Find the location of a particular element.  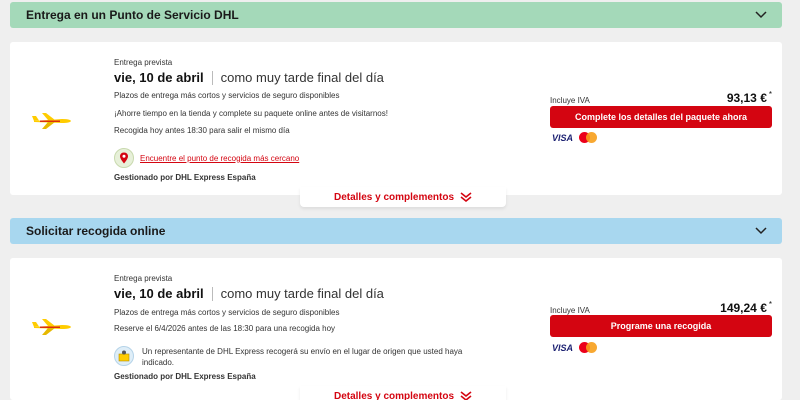

price-value: 93,13 € is located at coordinates (746, 98).